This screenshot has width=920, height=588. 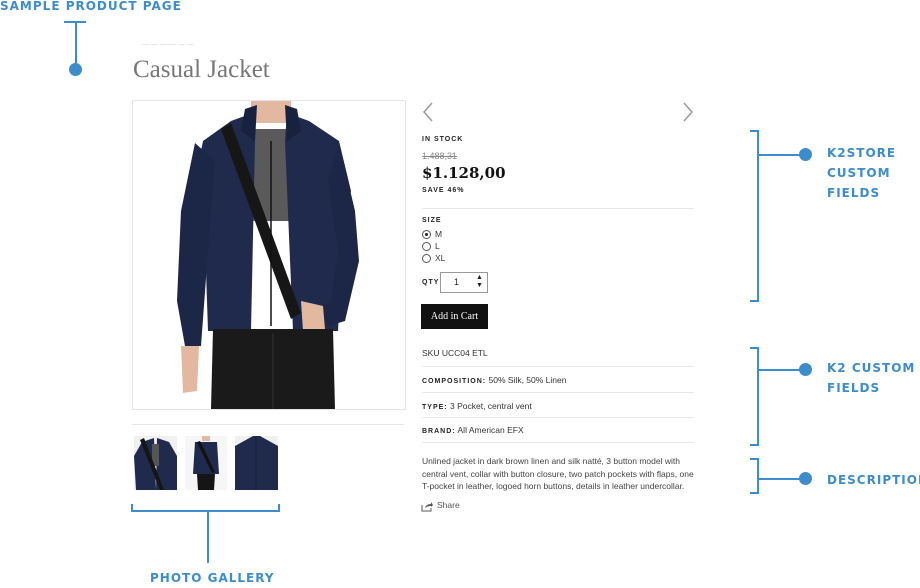 I want to click on quantity-value: 1, so click(x=457, y=282).